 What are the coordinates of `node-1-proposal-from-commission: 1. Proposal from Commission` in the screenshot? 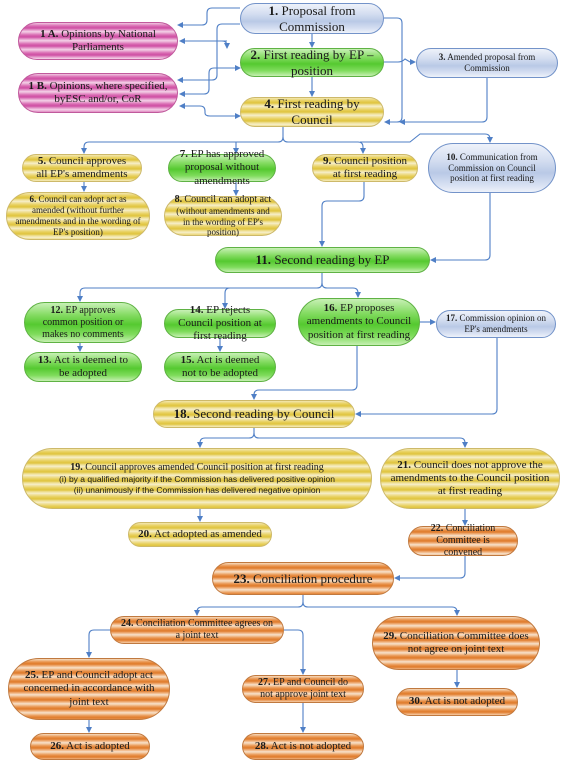 It's located at (312, 18).